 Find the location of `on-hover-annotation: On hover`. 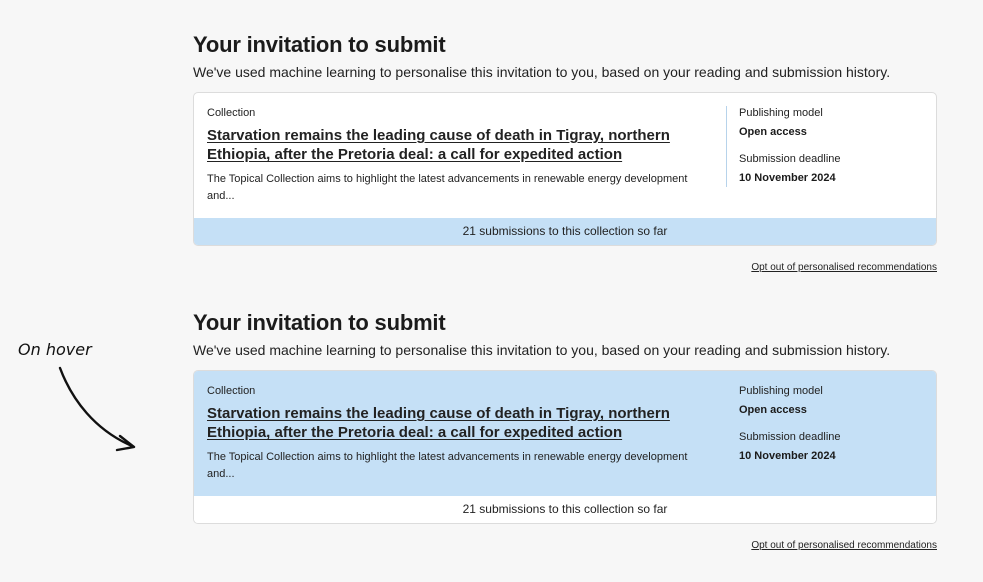

on-hover-annotation: On hover is located at coordinates (55, 349).